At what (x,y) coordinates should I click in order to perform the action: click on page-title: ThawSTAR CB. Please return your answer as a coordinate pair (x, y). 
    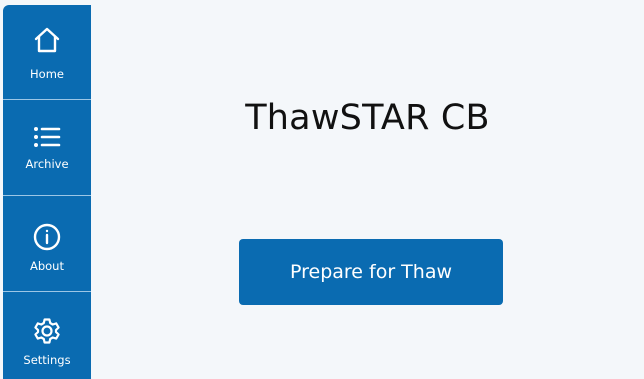
    Looking at the image, I should click on (367, 118).